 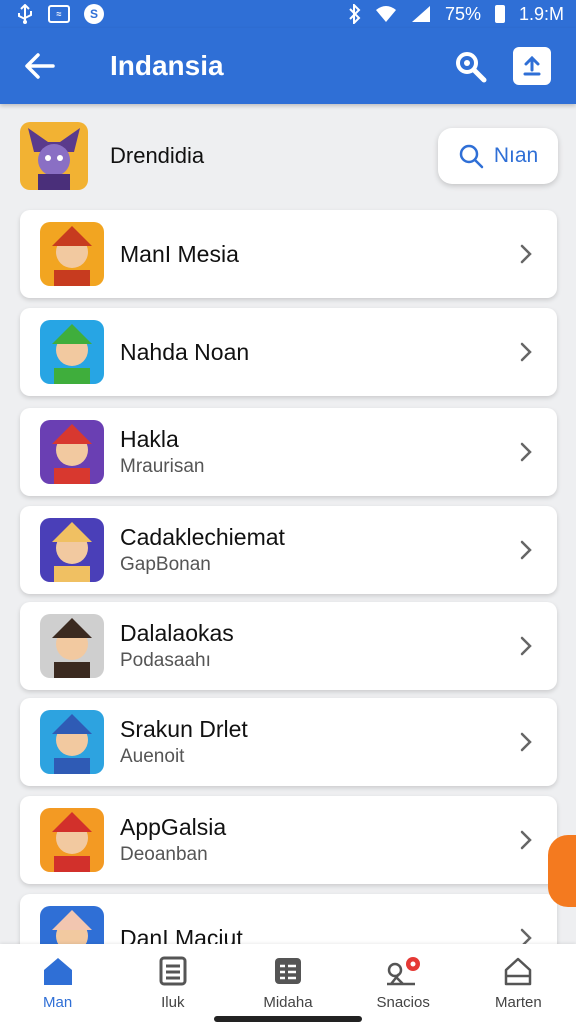 What do you see at coordinates (164, 855) in the screenshot?
I see `list-item-subtitle: Deoanban` at bounding box center [164, 855].